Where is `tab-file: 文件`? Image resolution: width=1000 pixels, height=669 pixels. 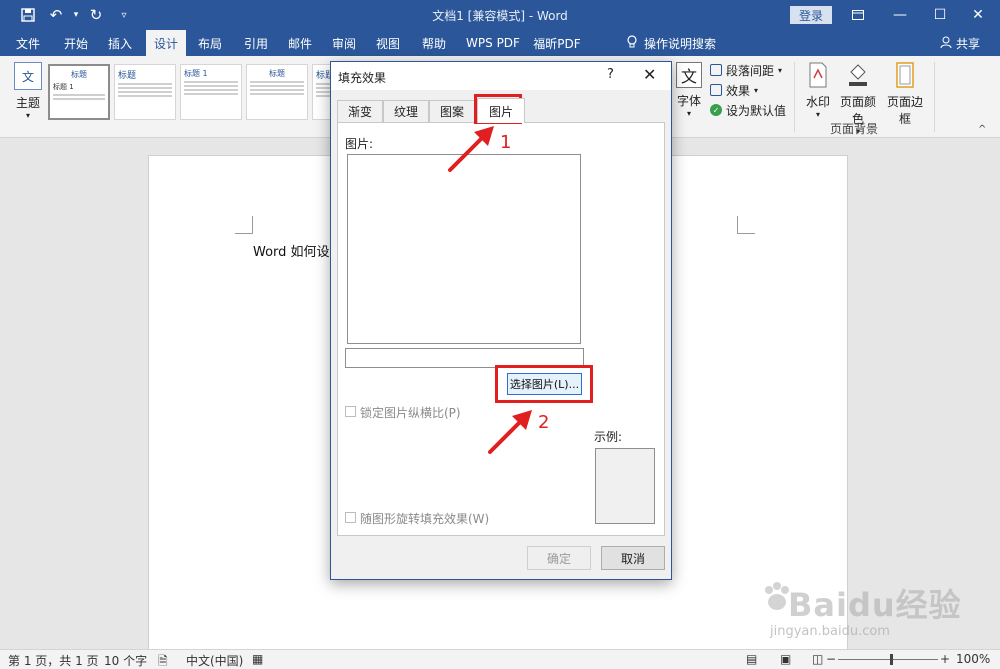
tab-file: 文件 is located at coordinates (28, 43).